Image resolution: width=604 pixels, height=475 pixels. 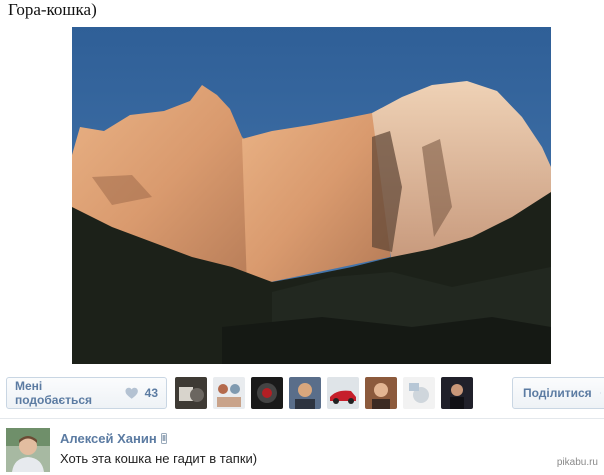 What do you see at coordinates (151, 393) in the screenshot?
I see `like-count: 43` at bounding box center [151, 393].